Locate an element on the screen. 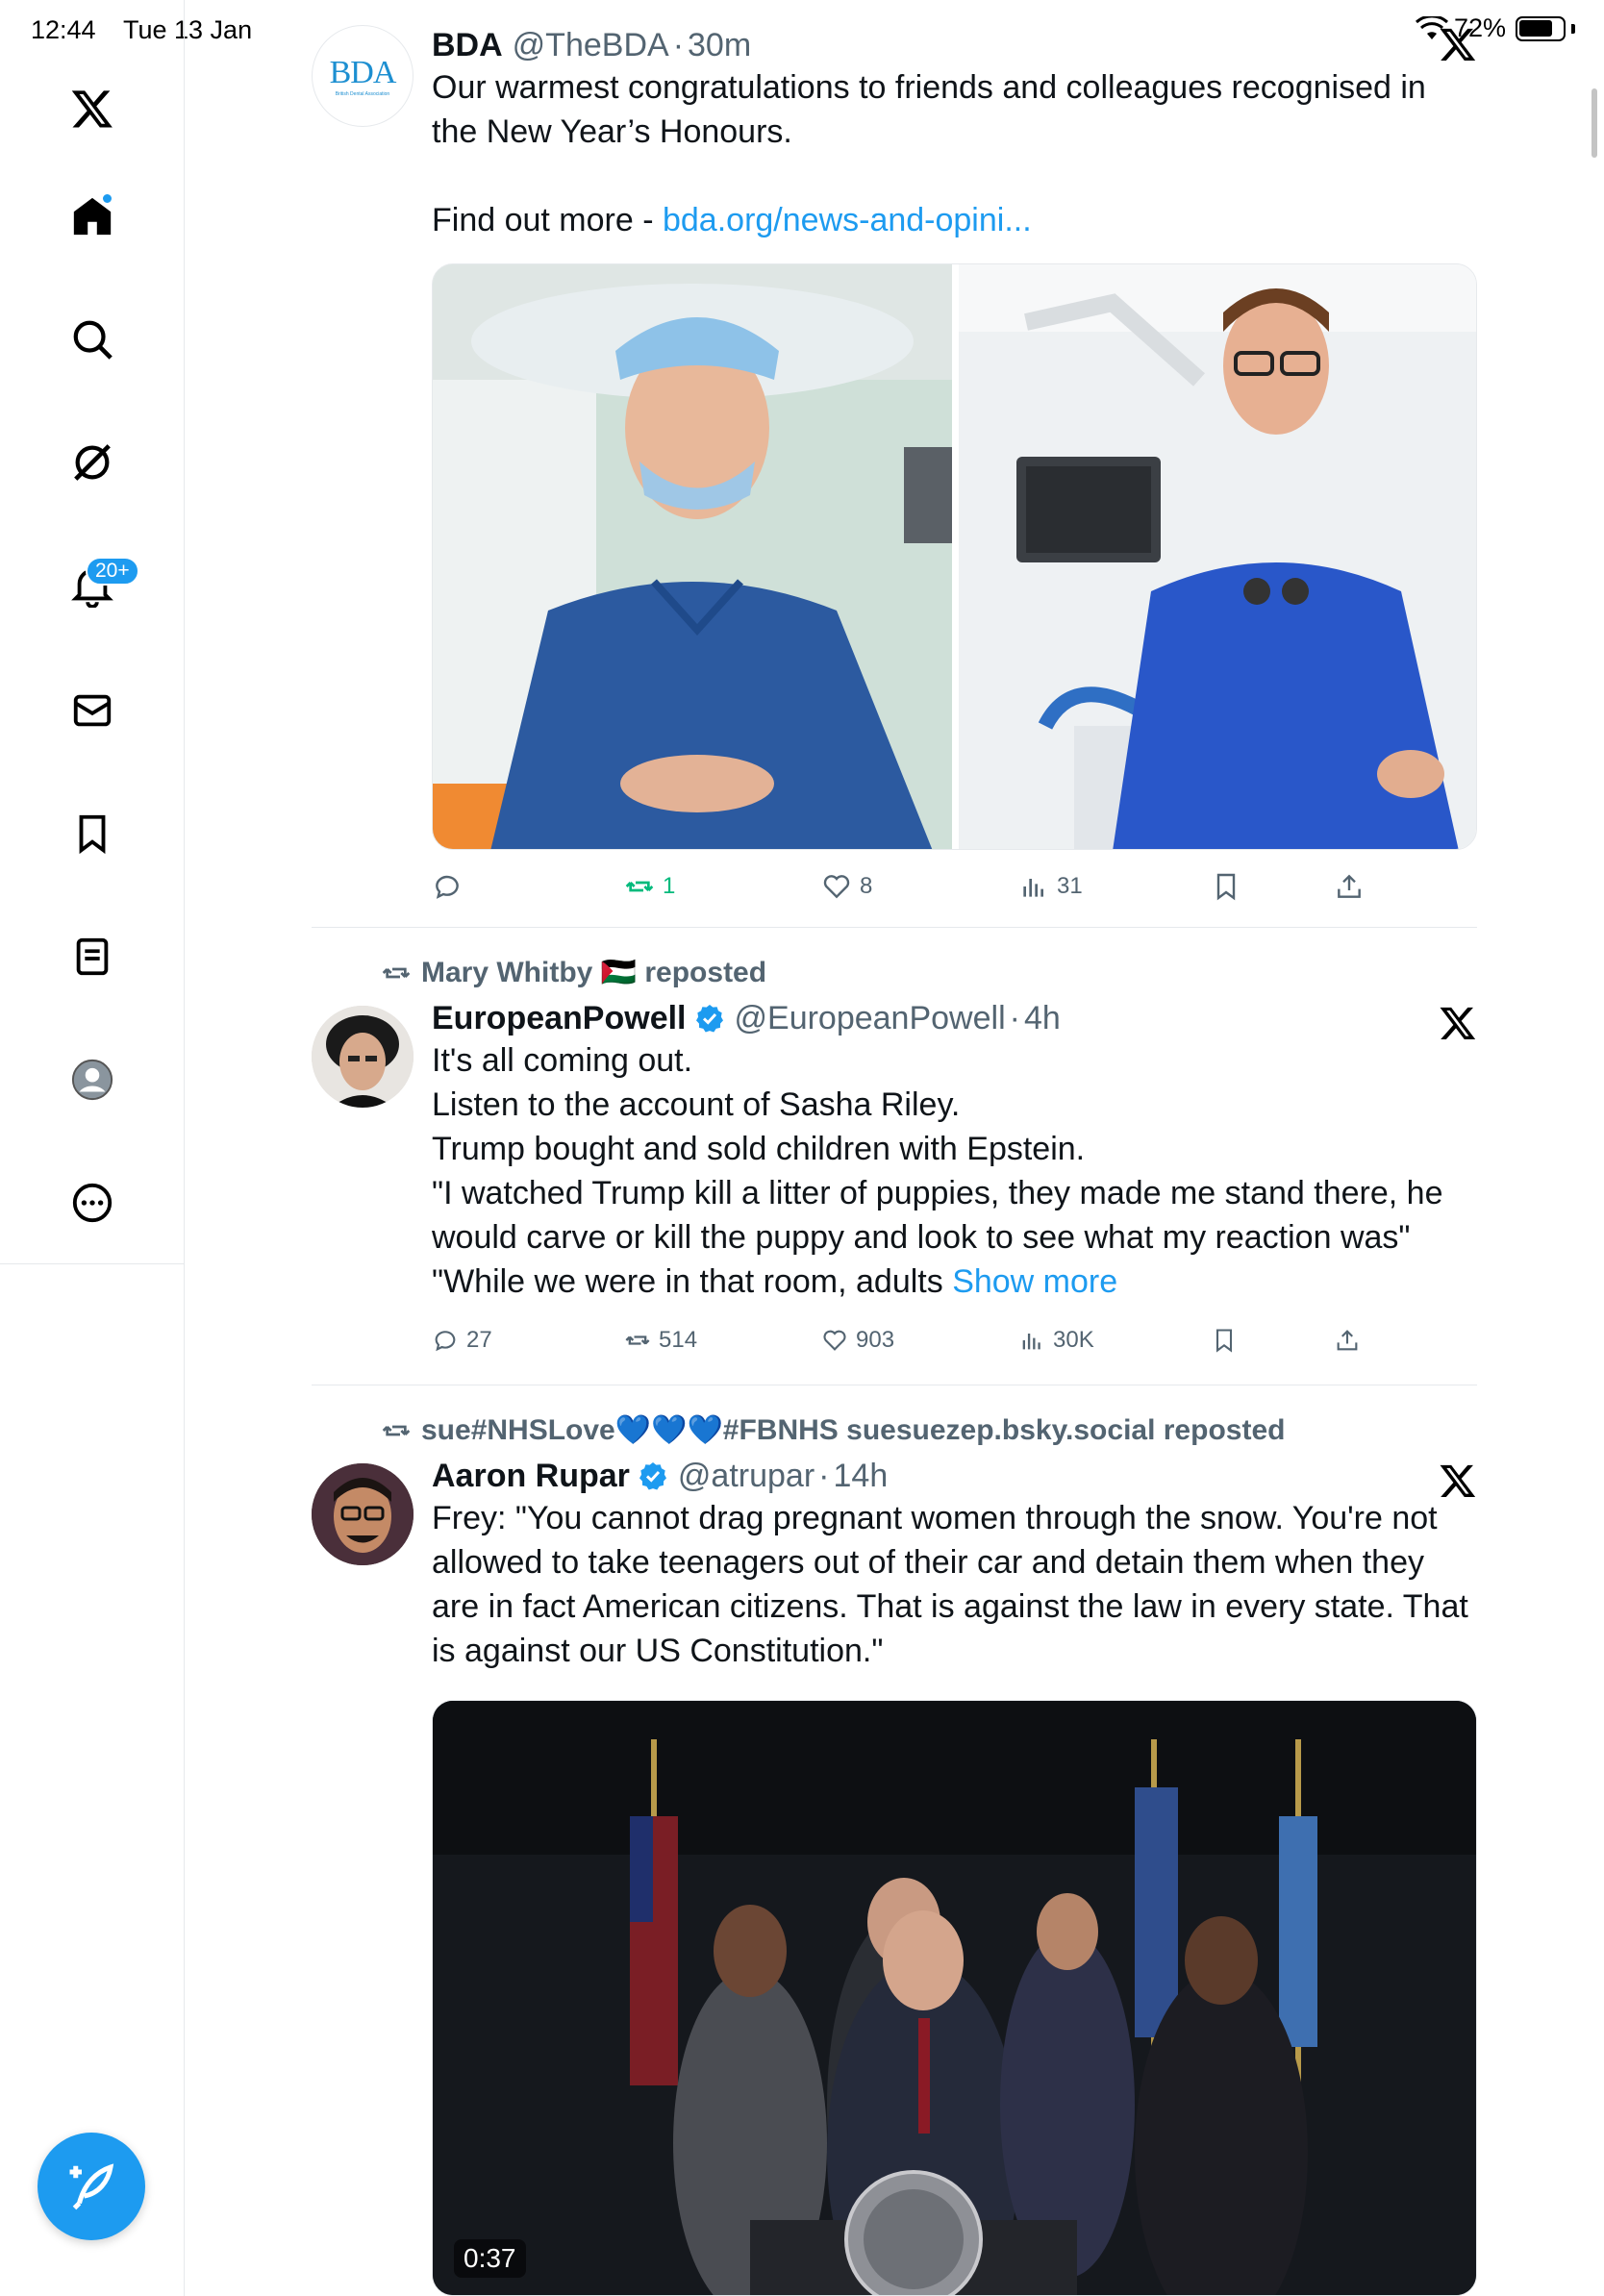 Image resolution: width=1604 pixels, height=2296 pixels. compose-feather-icon is located at coordinates (91, 2186).